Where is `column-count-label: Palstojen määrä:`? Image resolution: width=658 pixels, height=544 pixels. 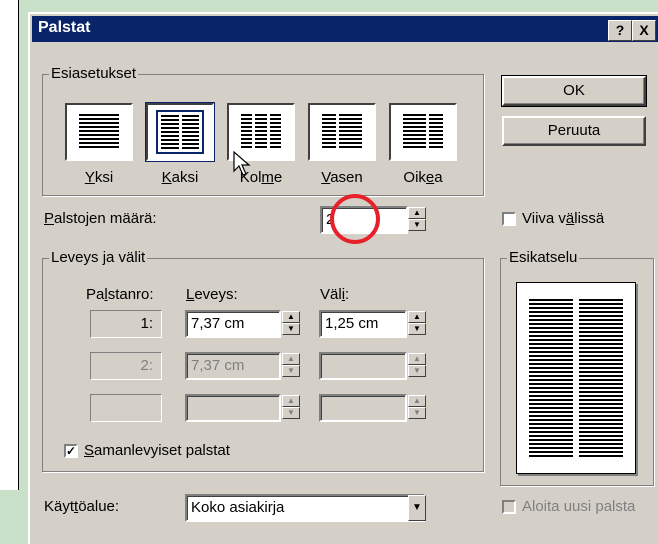
column-count-label: Palstojen määrä: is located at coordinates (100, 218).